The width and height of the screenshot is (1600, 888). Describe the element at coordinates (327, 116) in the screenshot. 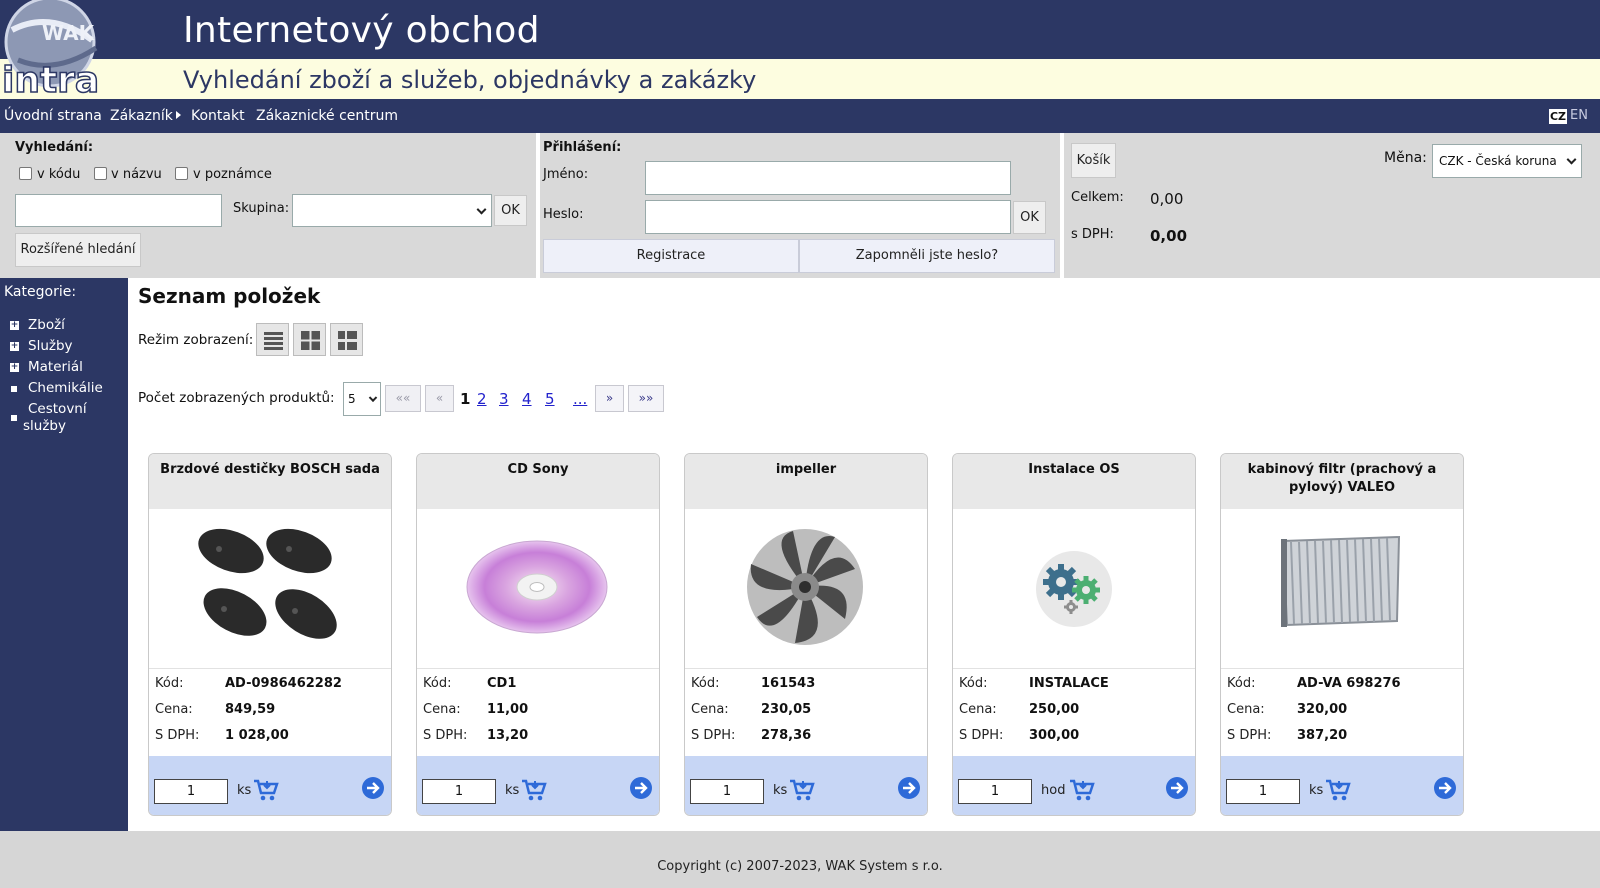

I see `nav-customer-center: Zákaznické centrum` at that location.